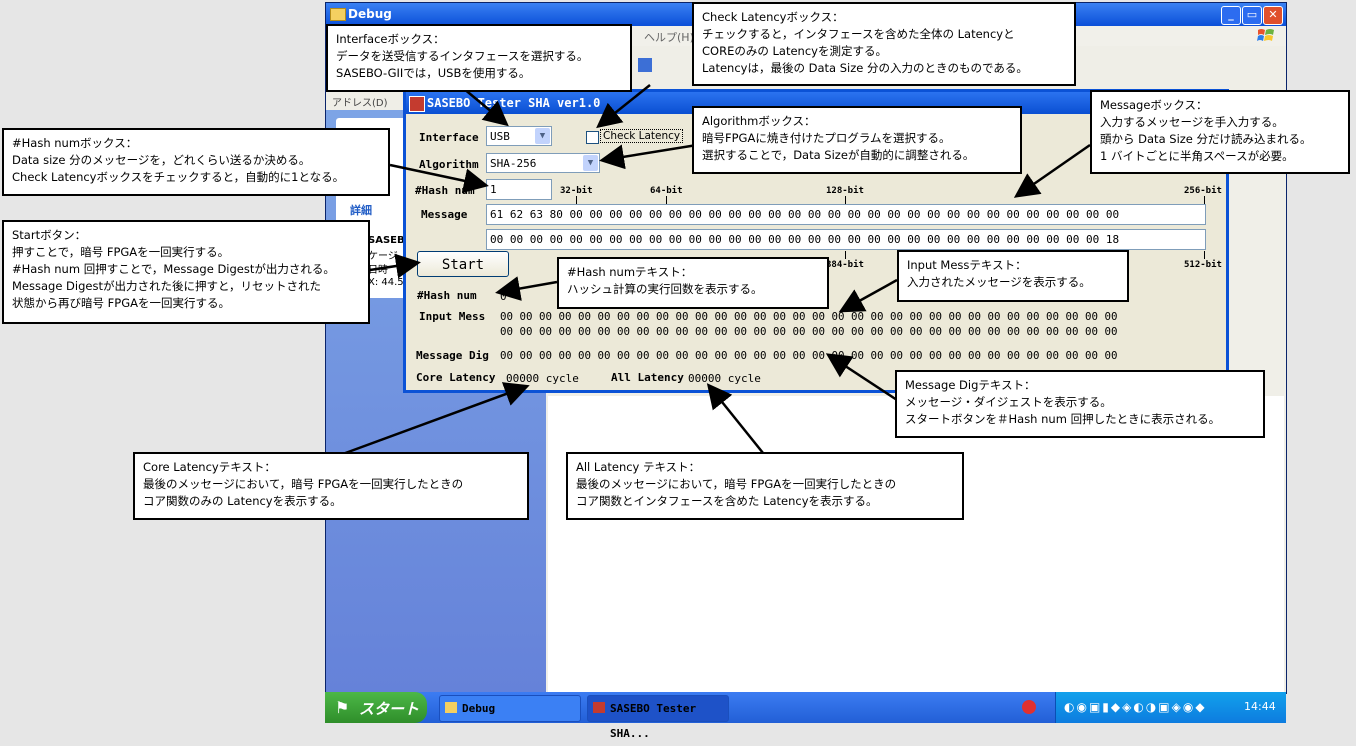  Describe the element at coordinates (462, 56) in the screenshot. I see `callout-line: データを送受信するインタフェースを選択する。` at that location.